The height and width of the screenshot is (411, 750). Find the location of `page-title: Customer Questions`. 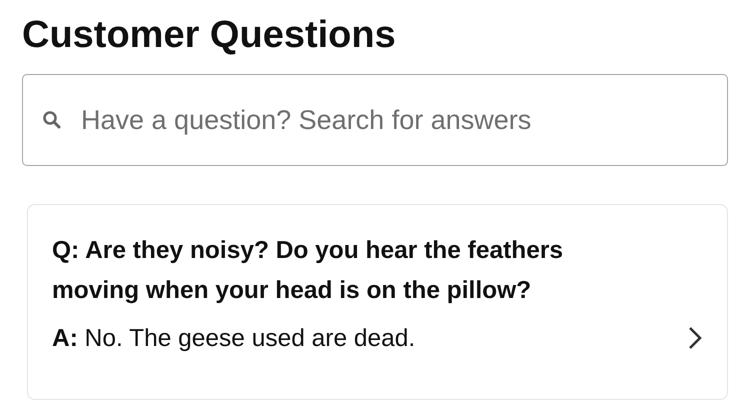

page-title: Customer Questions is located at coordinates (209, 35).